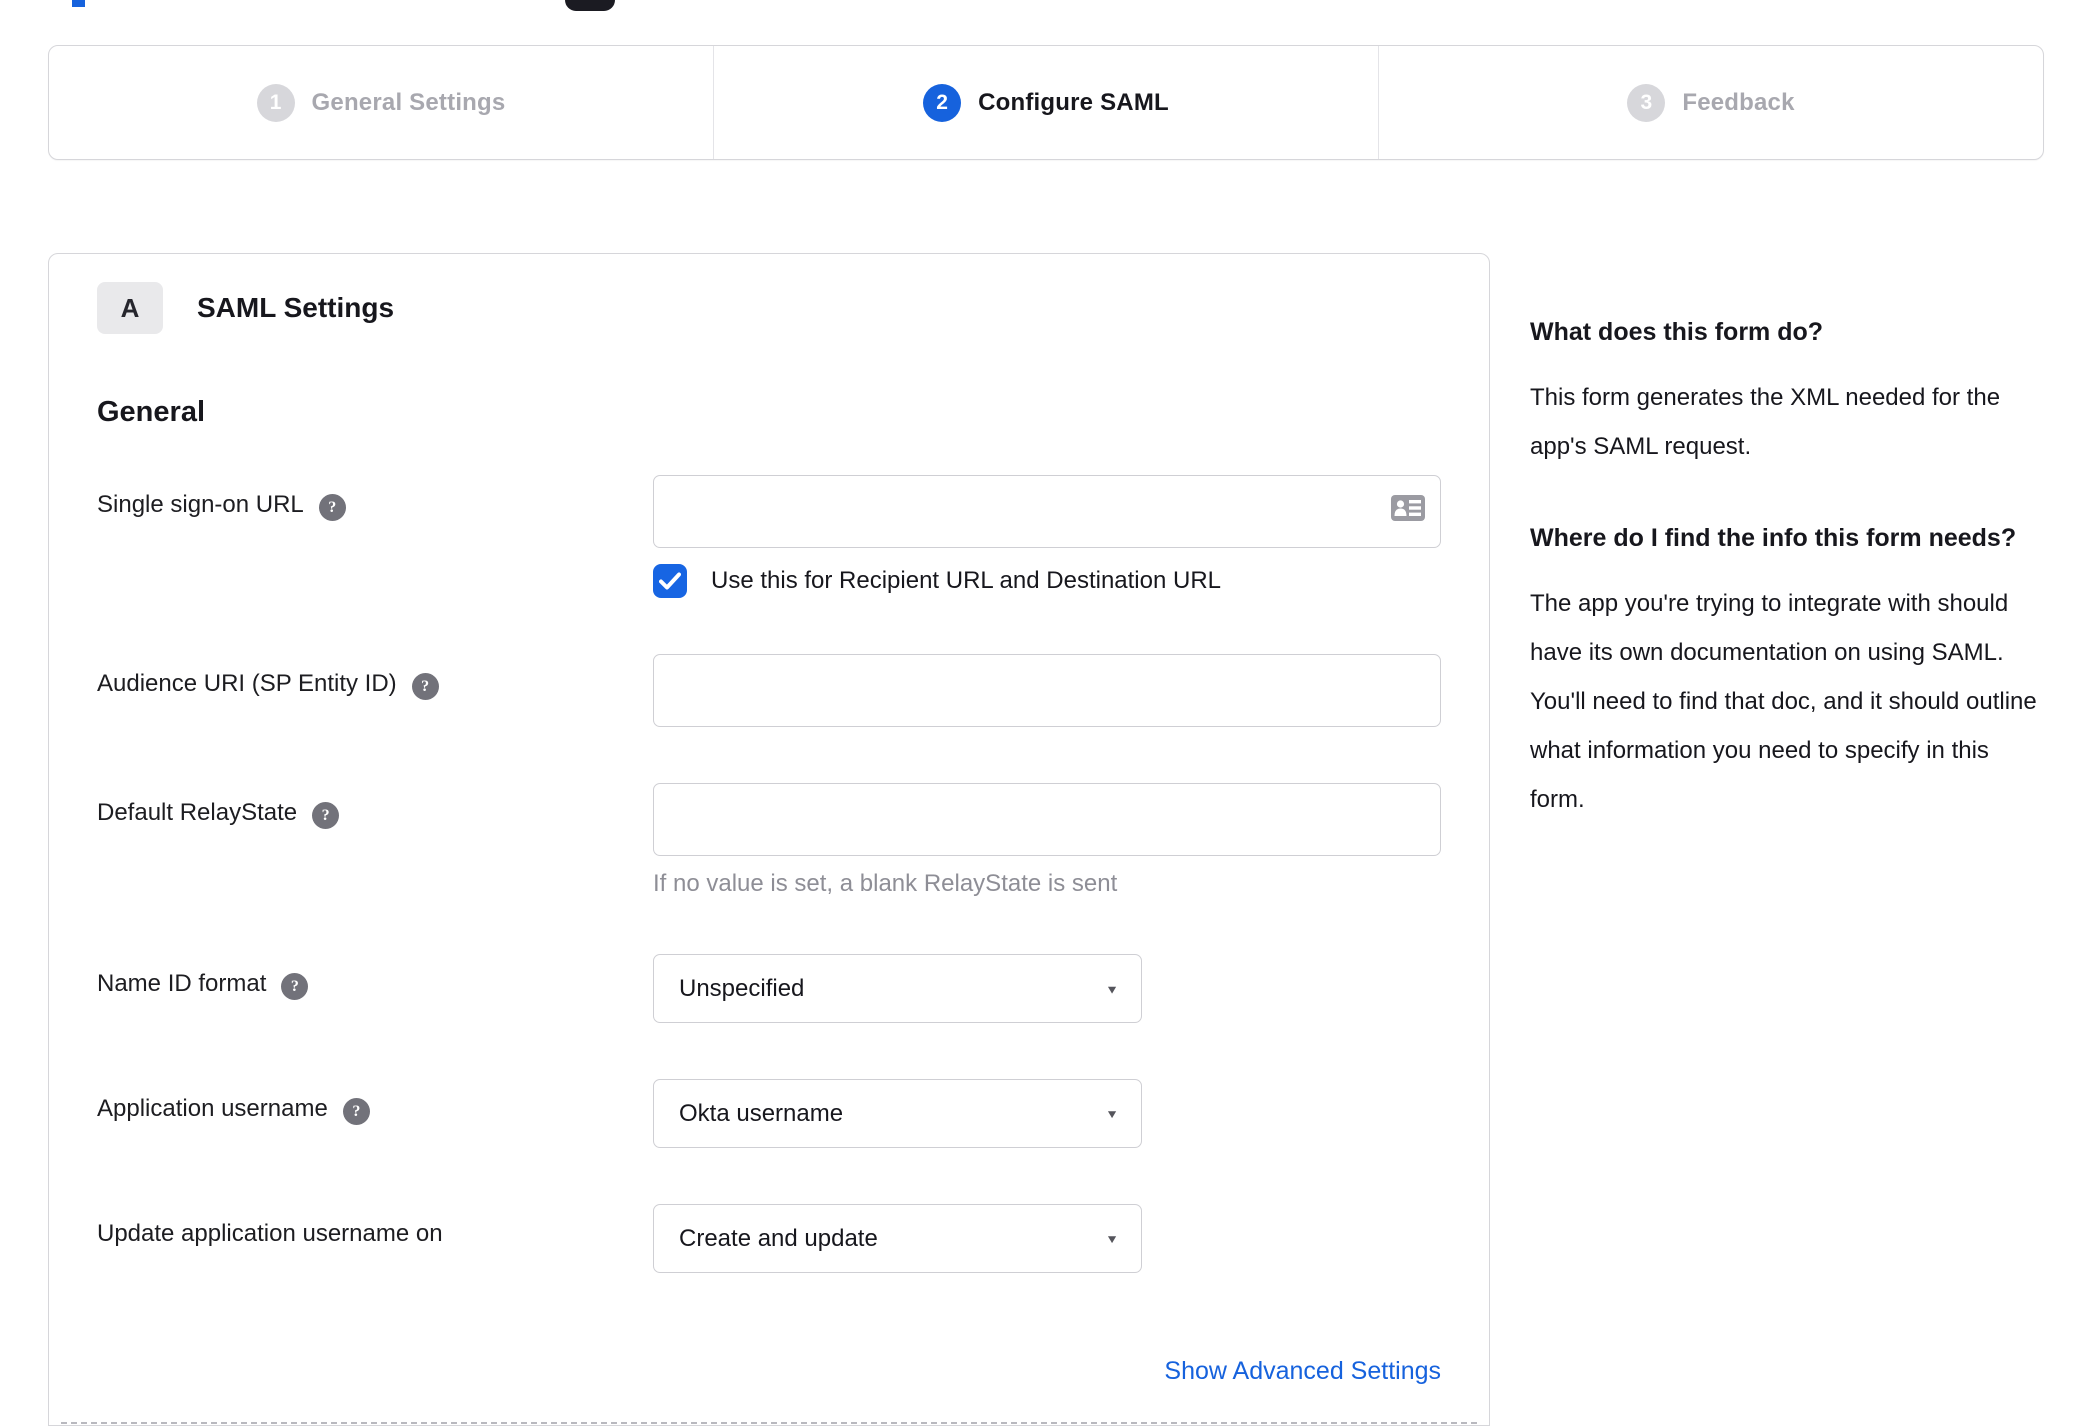  Describe the element at coordinates (769, 1371) in the screenshot. I see `advanced-settings-row: Show Advanced Settings` at that location.